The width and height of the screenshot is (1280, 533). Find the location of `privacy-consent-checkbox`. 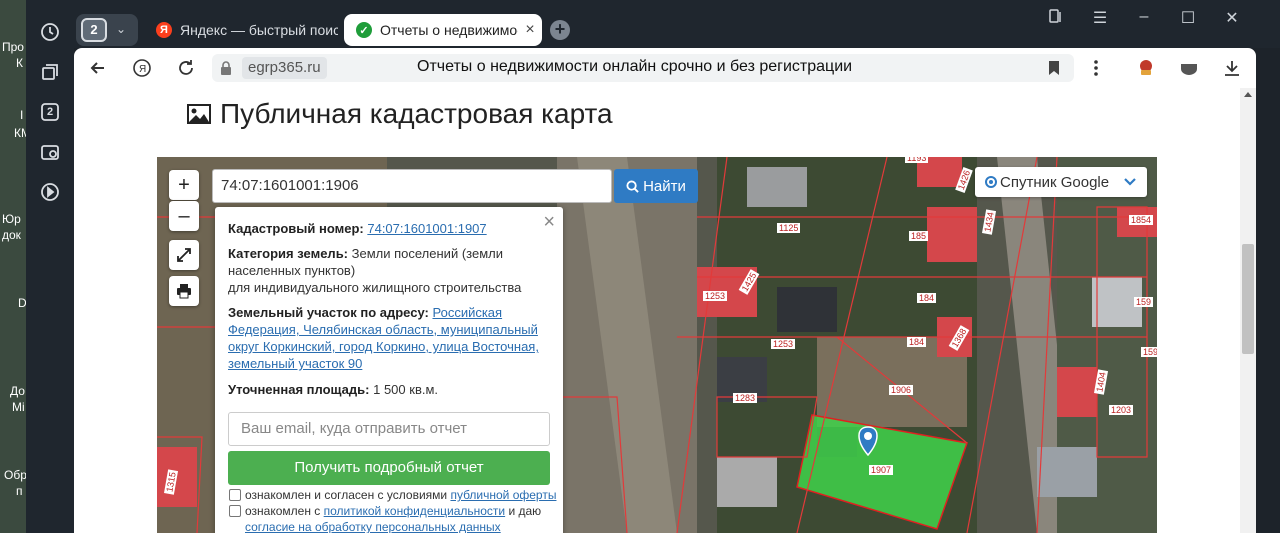

privacy-consent-checkbox is located at coordinates (235, 511).